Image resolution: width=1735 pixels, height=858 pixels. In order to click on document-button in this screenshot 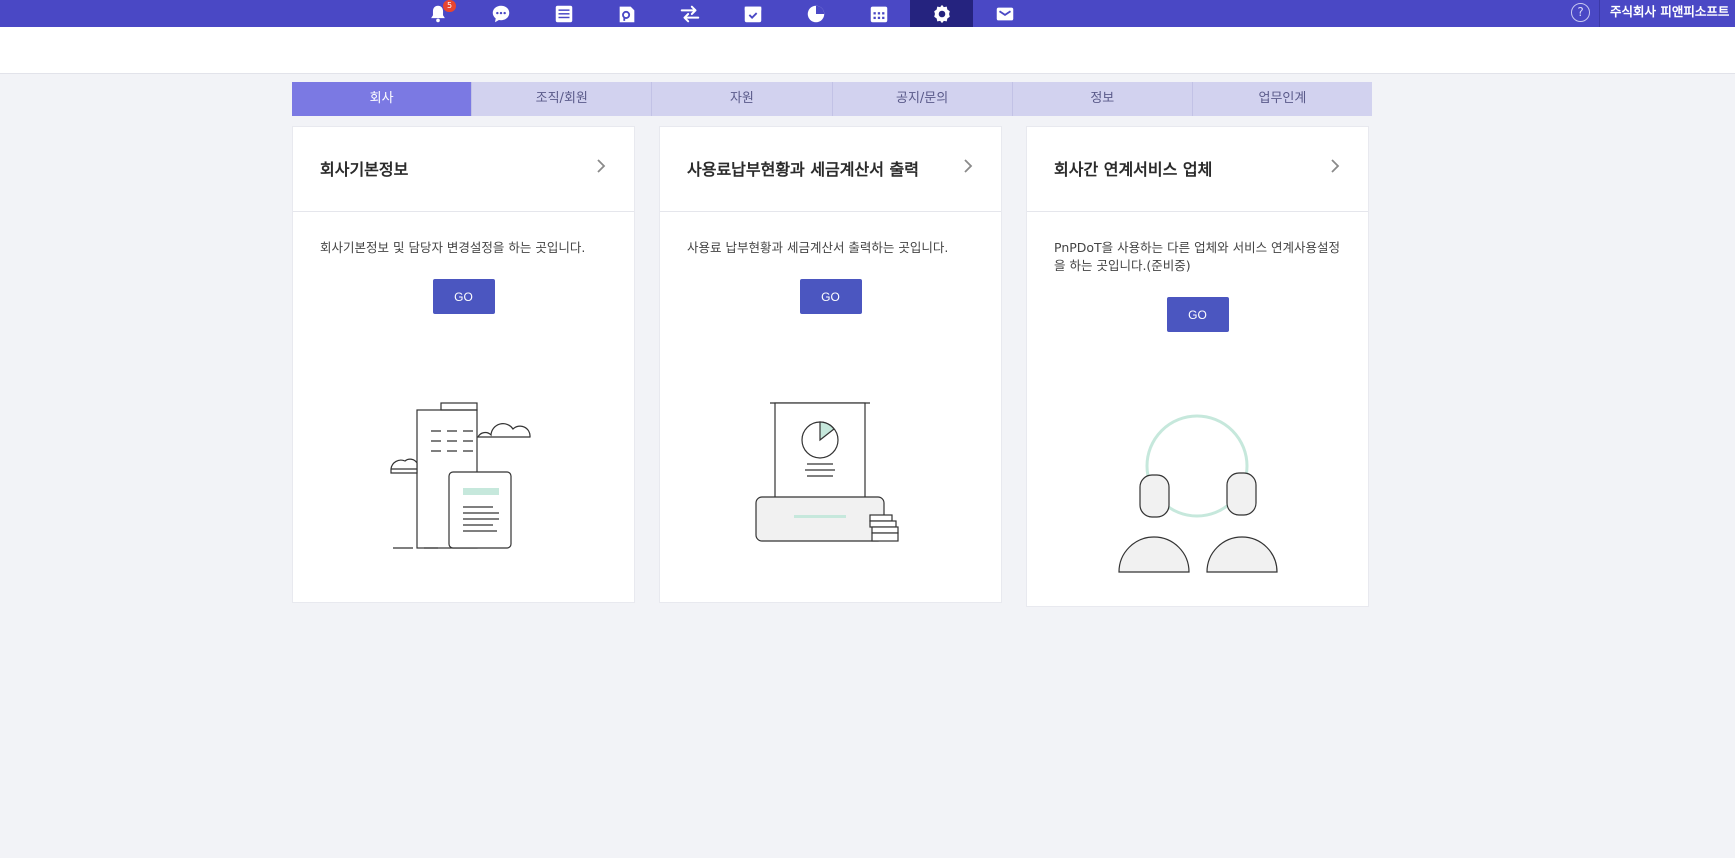, I will do `click(626, 13)`.